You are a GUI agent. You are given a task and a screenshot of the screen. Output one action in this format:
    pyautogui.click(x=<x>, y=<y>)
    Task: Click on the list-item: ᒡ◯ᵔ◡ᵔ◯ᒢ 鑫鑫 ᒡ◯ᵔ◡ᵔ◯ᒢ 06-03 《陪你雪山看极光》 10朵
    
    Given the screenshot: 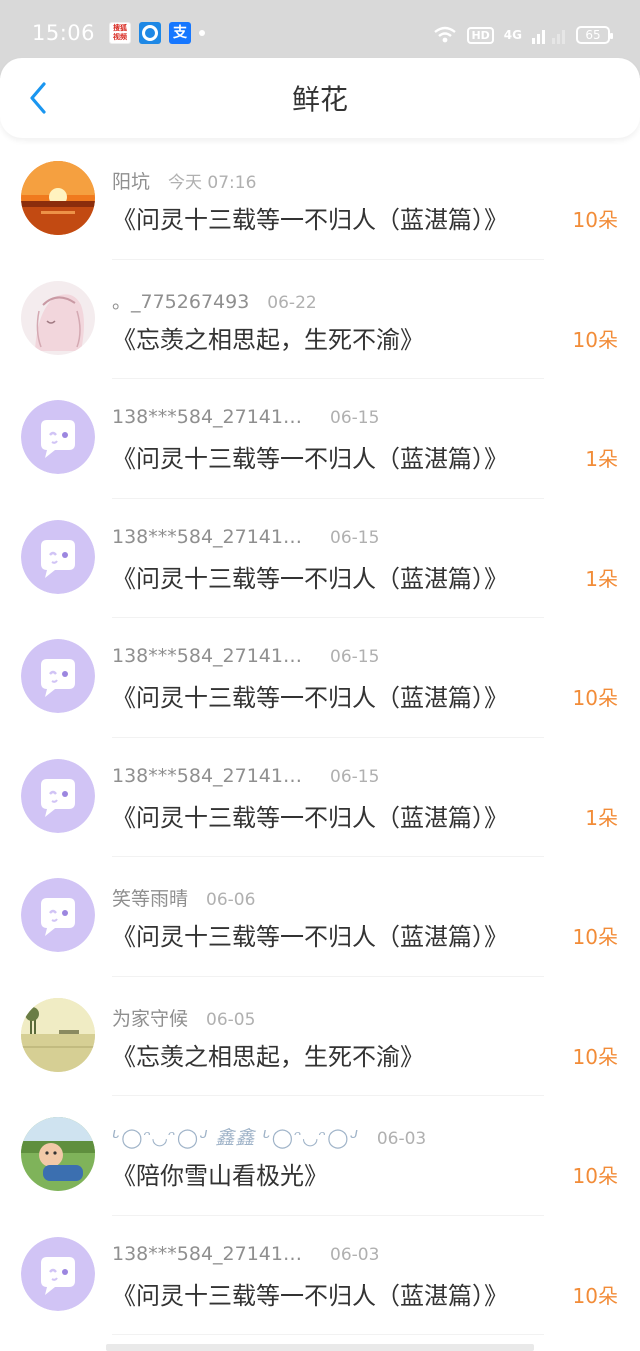 What is the action you would take?
    pyautogui.click(x=320, y=1156)
    